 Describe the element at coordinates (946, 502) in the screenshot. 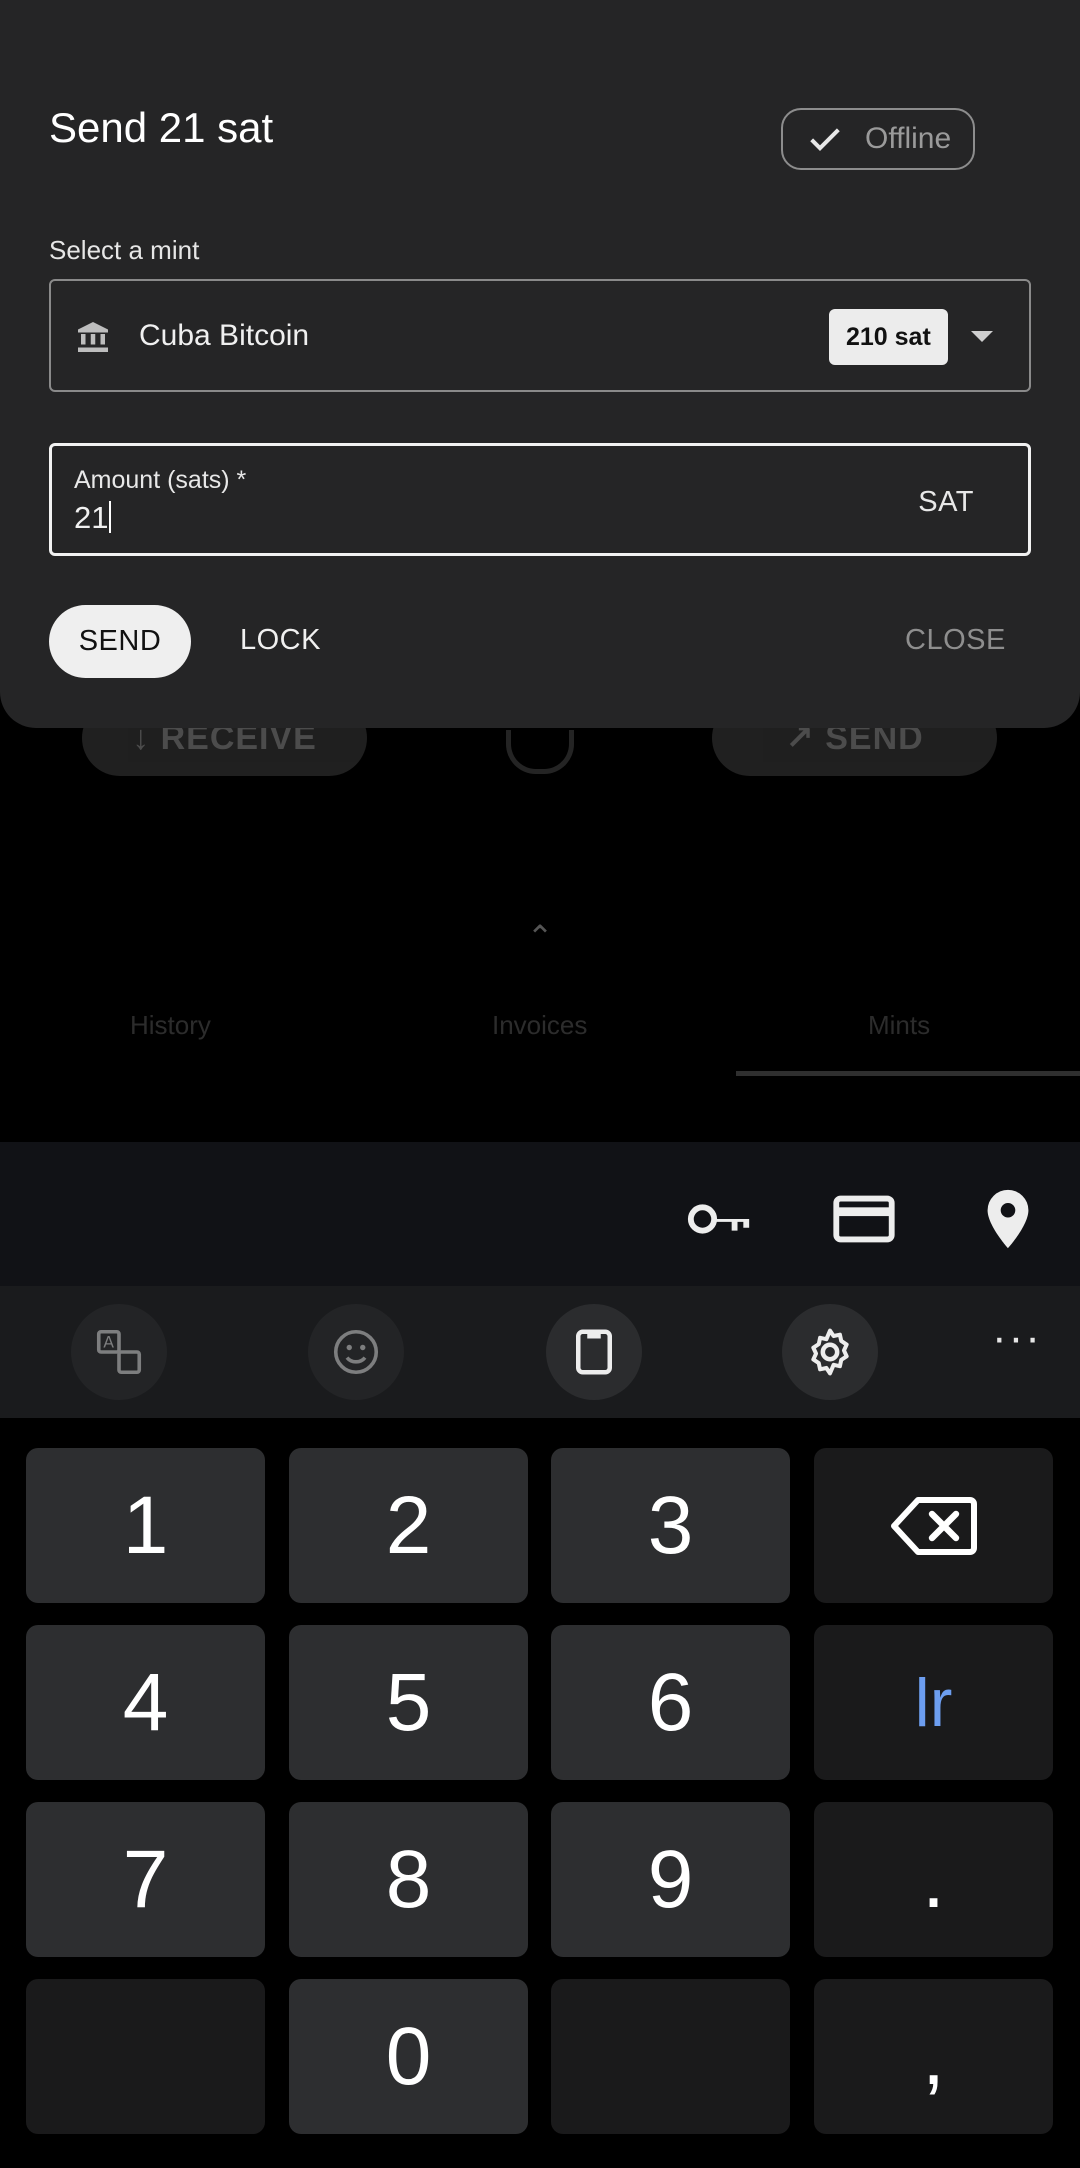

I see `unit-toggle: SAT` at that location.